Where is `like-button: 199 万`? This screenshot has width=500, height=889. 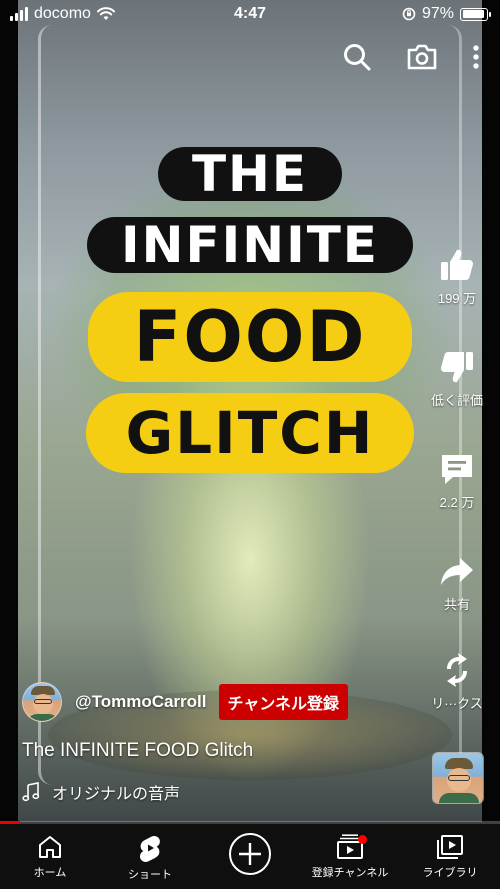 like-button: 199 万 is located at coordinates (457, 276).